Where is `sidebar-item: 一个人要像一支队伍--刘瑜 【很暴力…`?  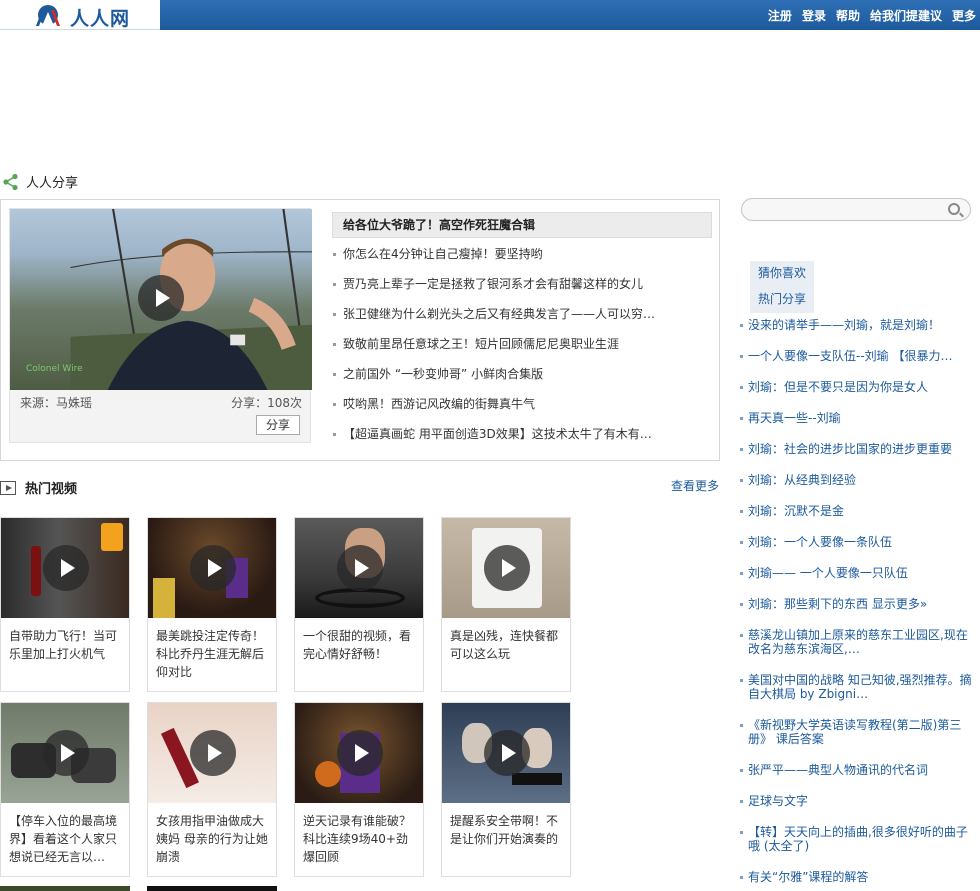
sidebar-item: 一个人要像一支队伍--刘瑜 【很暴力… is located at coordinates (858, 356).